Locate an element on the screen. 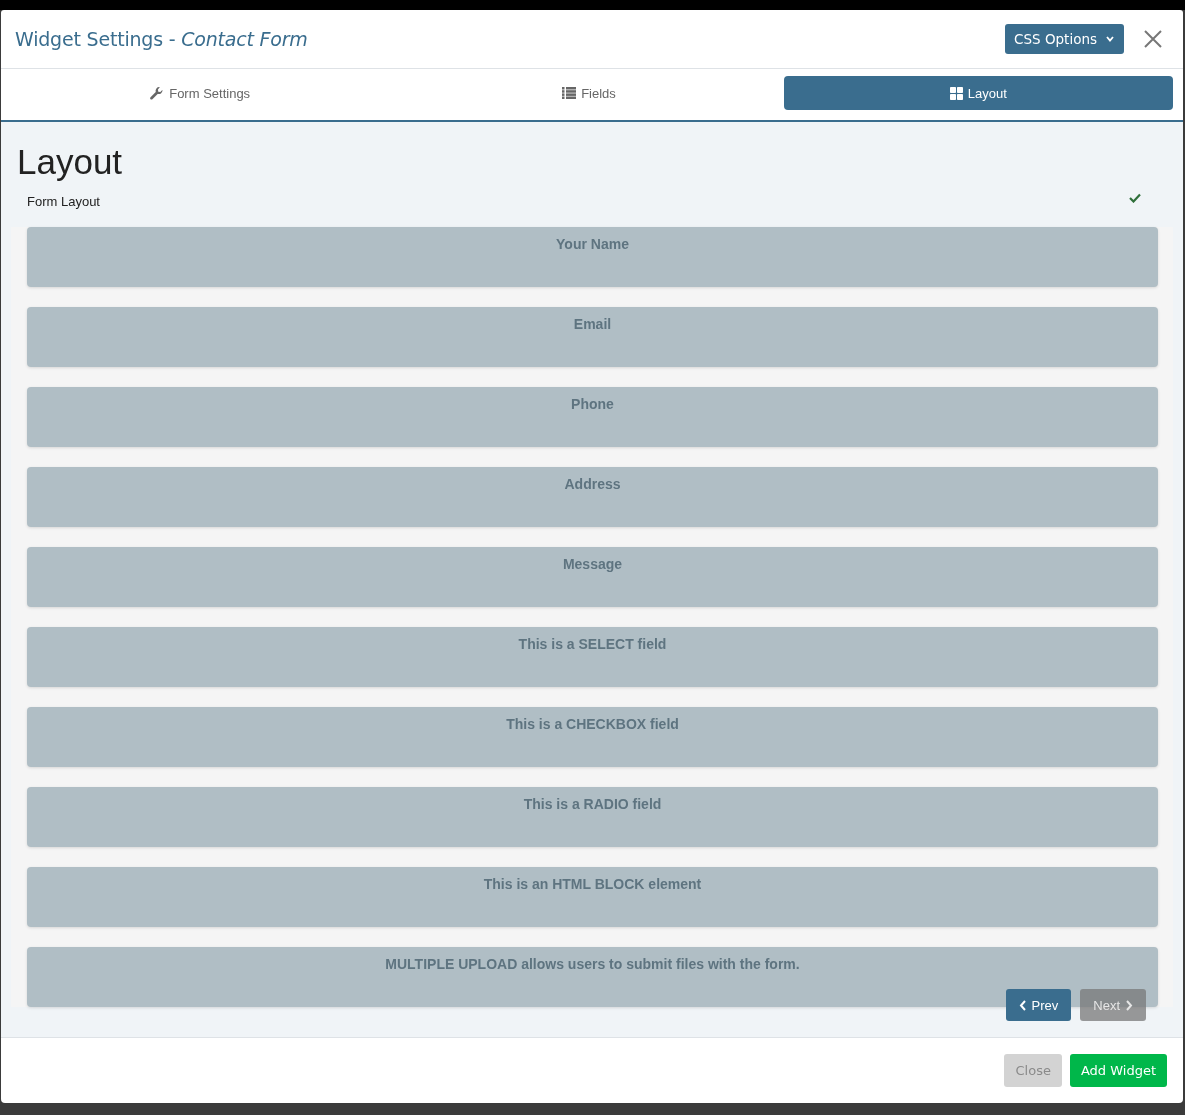  close-button: Close is located at coordinates (1033, 1070).